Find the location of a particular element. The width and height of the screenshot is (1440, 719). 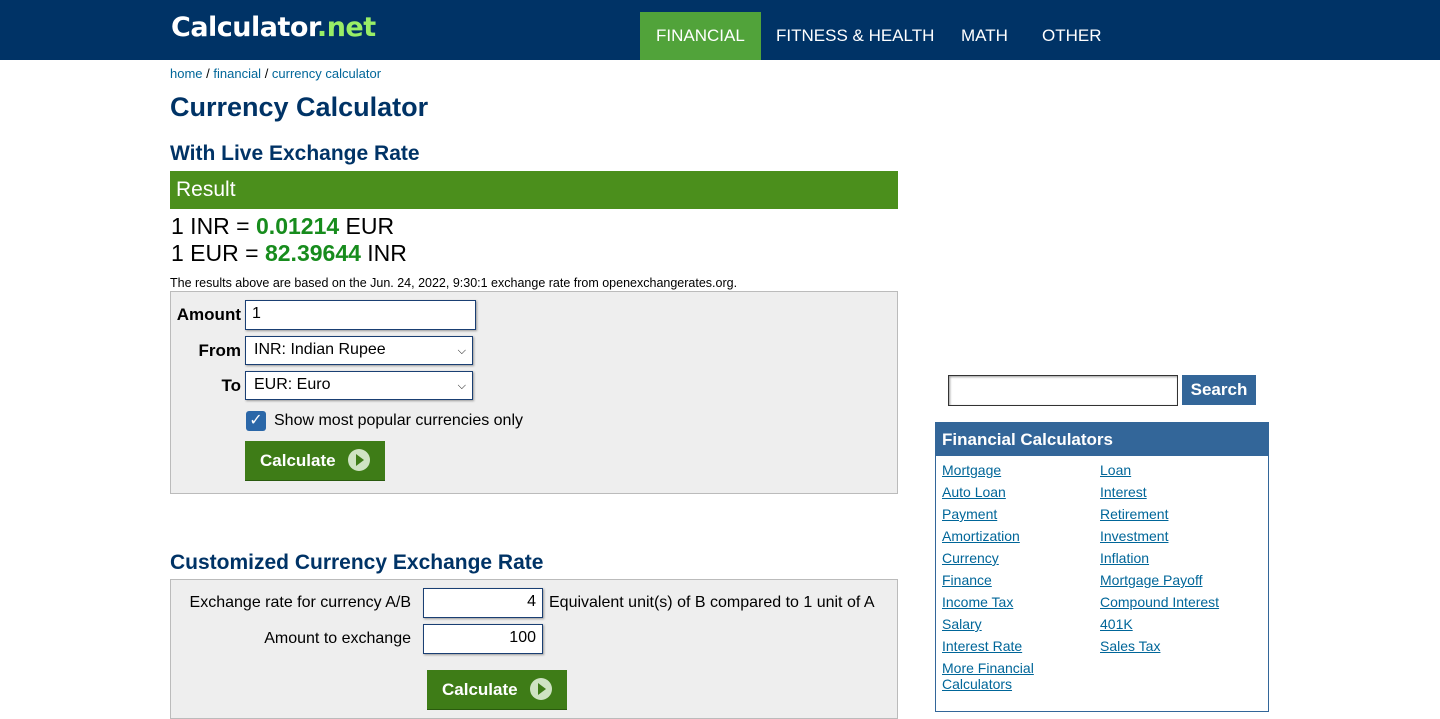

from-label: From is located at coordinates (220, 350).